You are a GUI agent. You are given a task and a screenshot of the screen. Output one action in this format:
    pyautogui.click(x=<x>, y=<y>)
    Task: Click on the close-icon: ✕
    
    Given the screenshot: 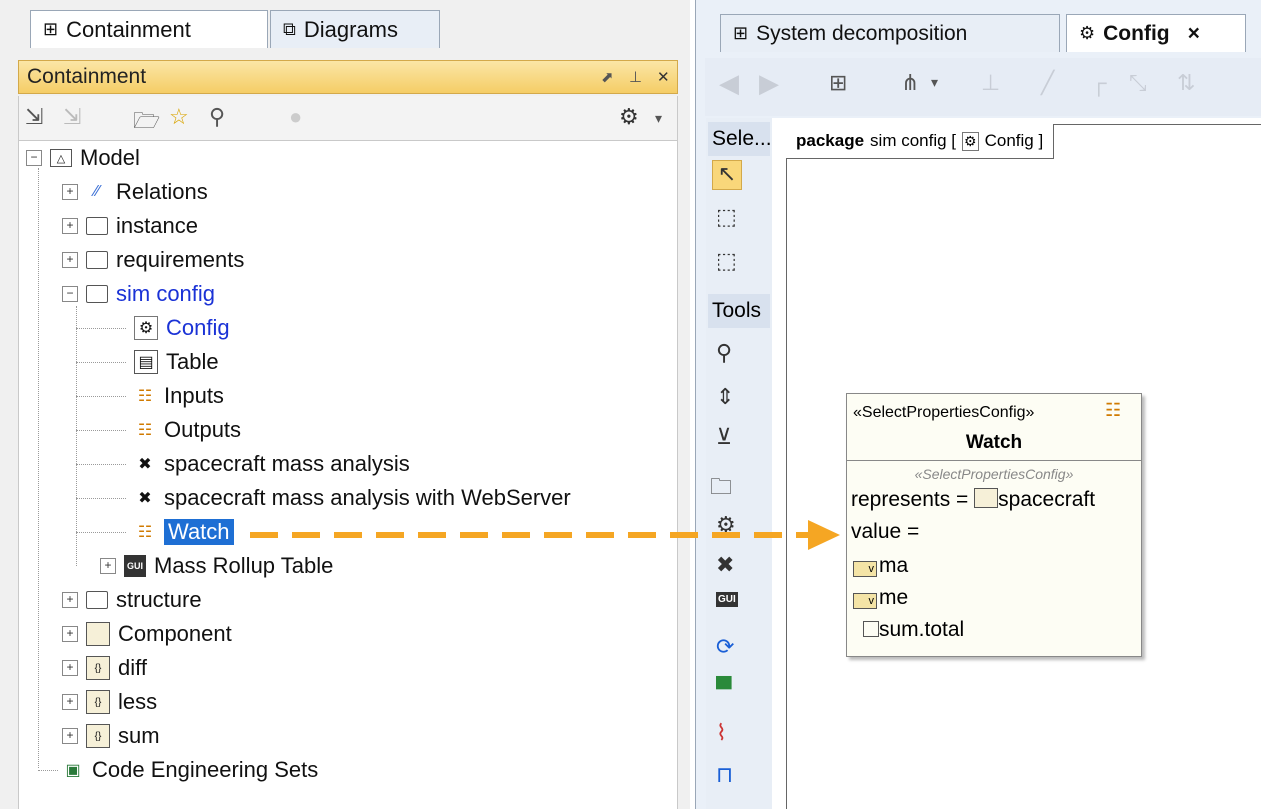 What is the action you would take?
    pyautogui.click(x=663, y=77)
    